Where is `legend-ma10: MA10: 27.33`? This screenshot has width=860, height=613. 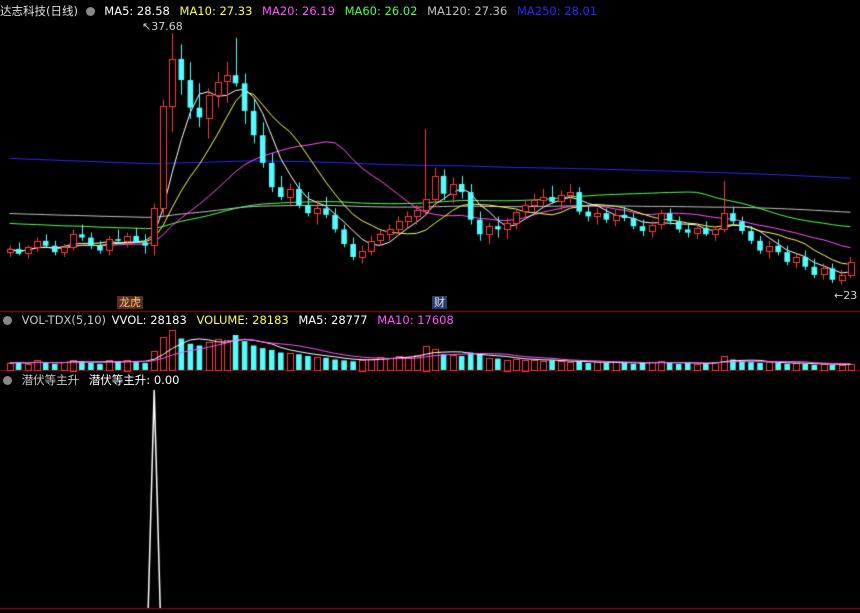
legend-ma10: MA10: 27.33 is located at coordinates (216, 11).